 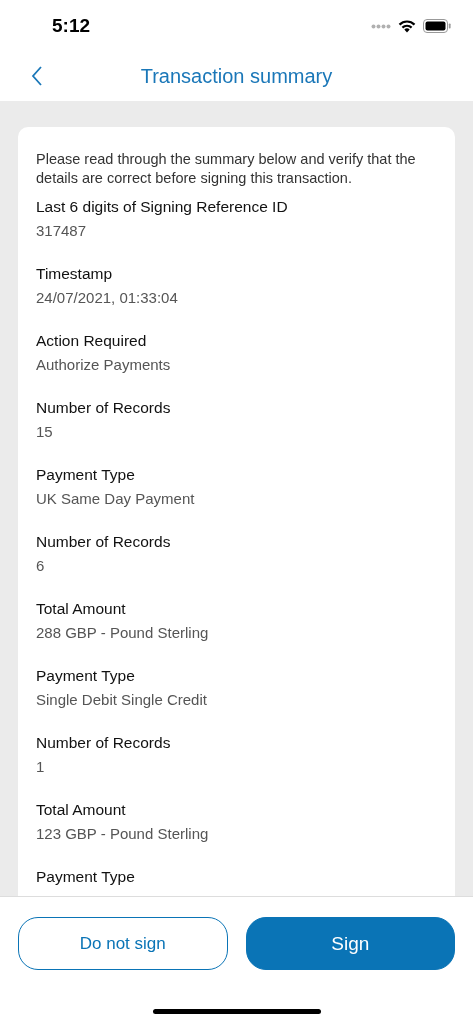 What do you see at coordinates (437, 26) in the screenshot?
I see `battery-icon` at bounding box center [437, 26].